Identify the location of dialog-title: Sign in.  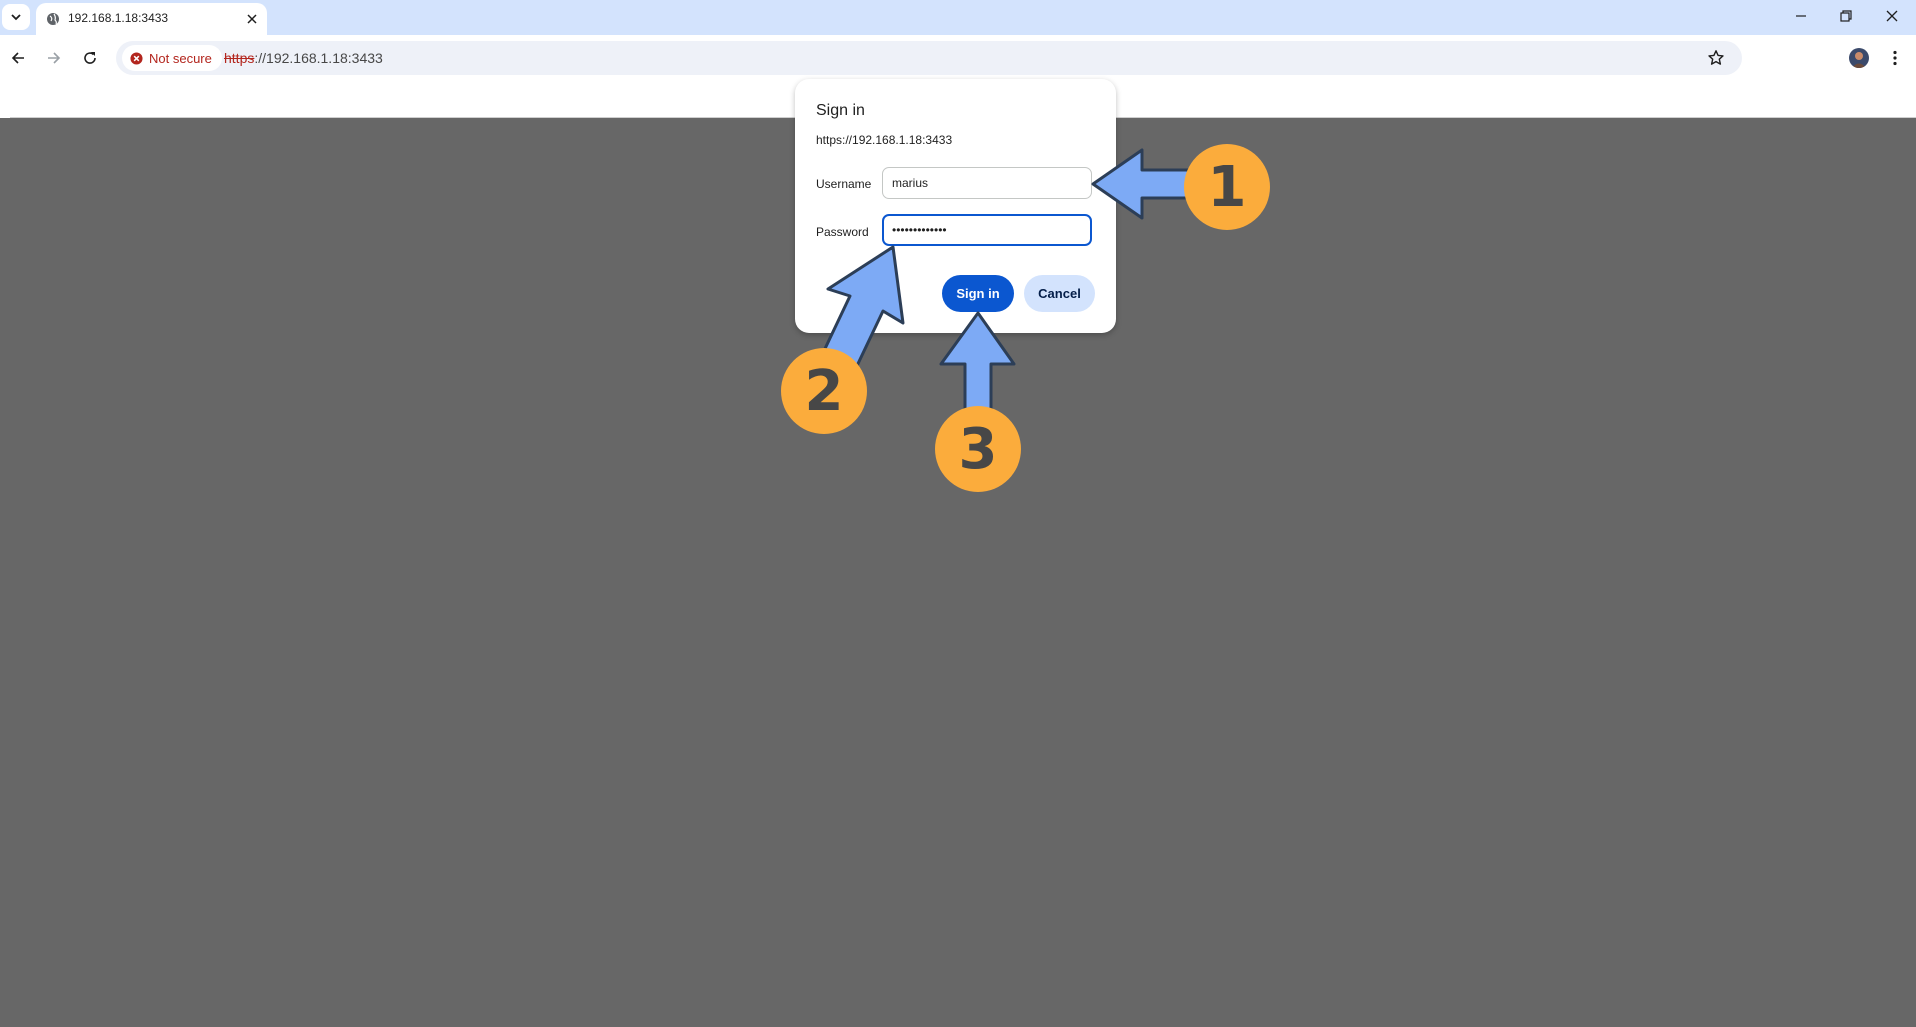
(840, 110).